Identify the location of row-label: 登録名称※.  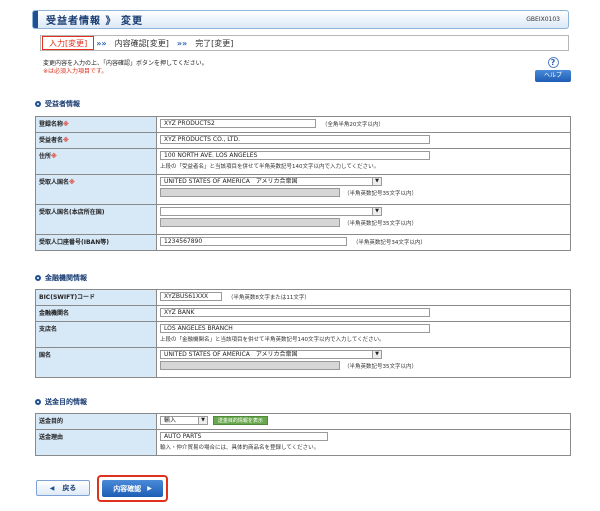
(96, 124).